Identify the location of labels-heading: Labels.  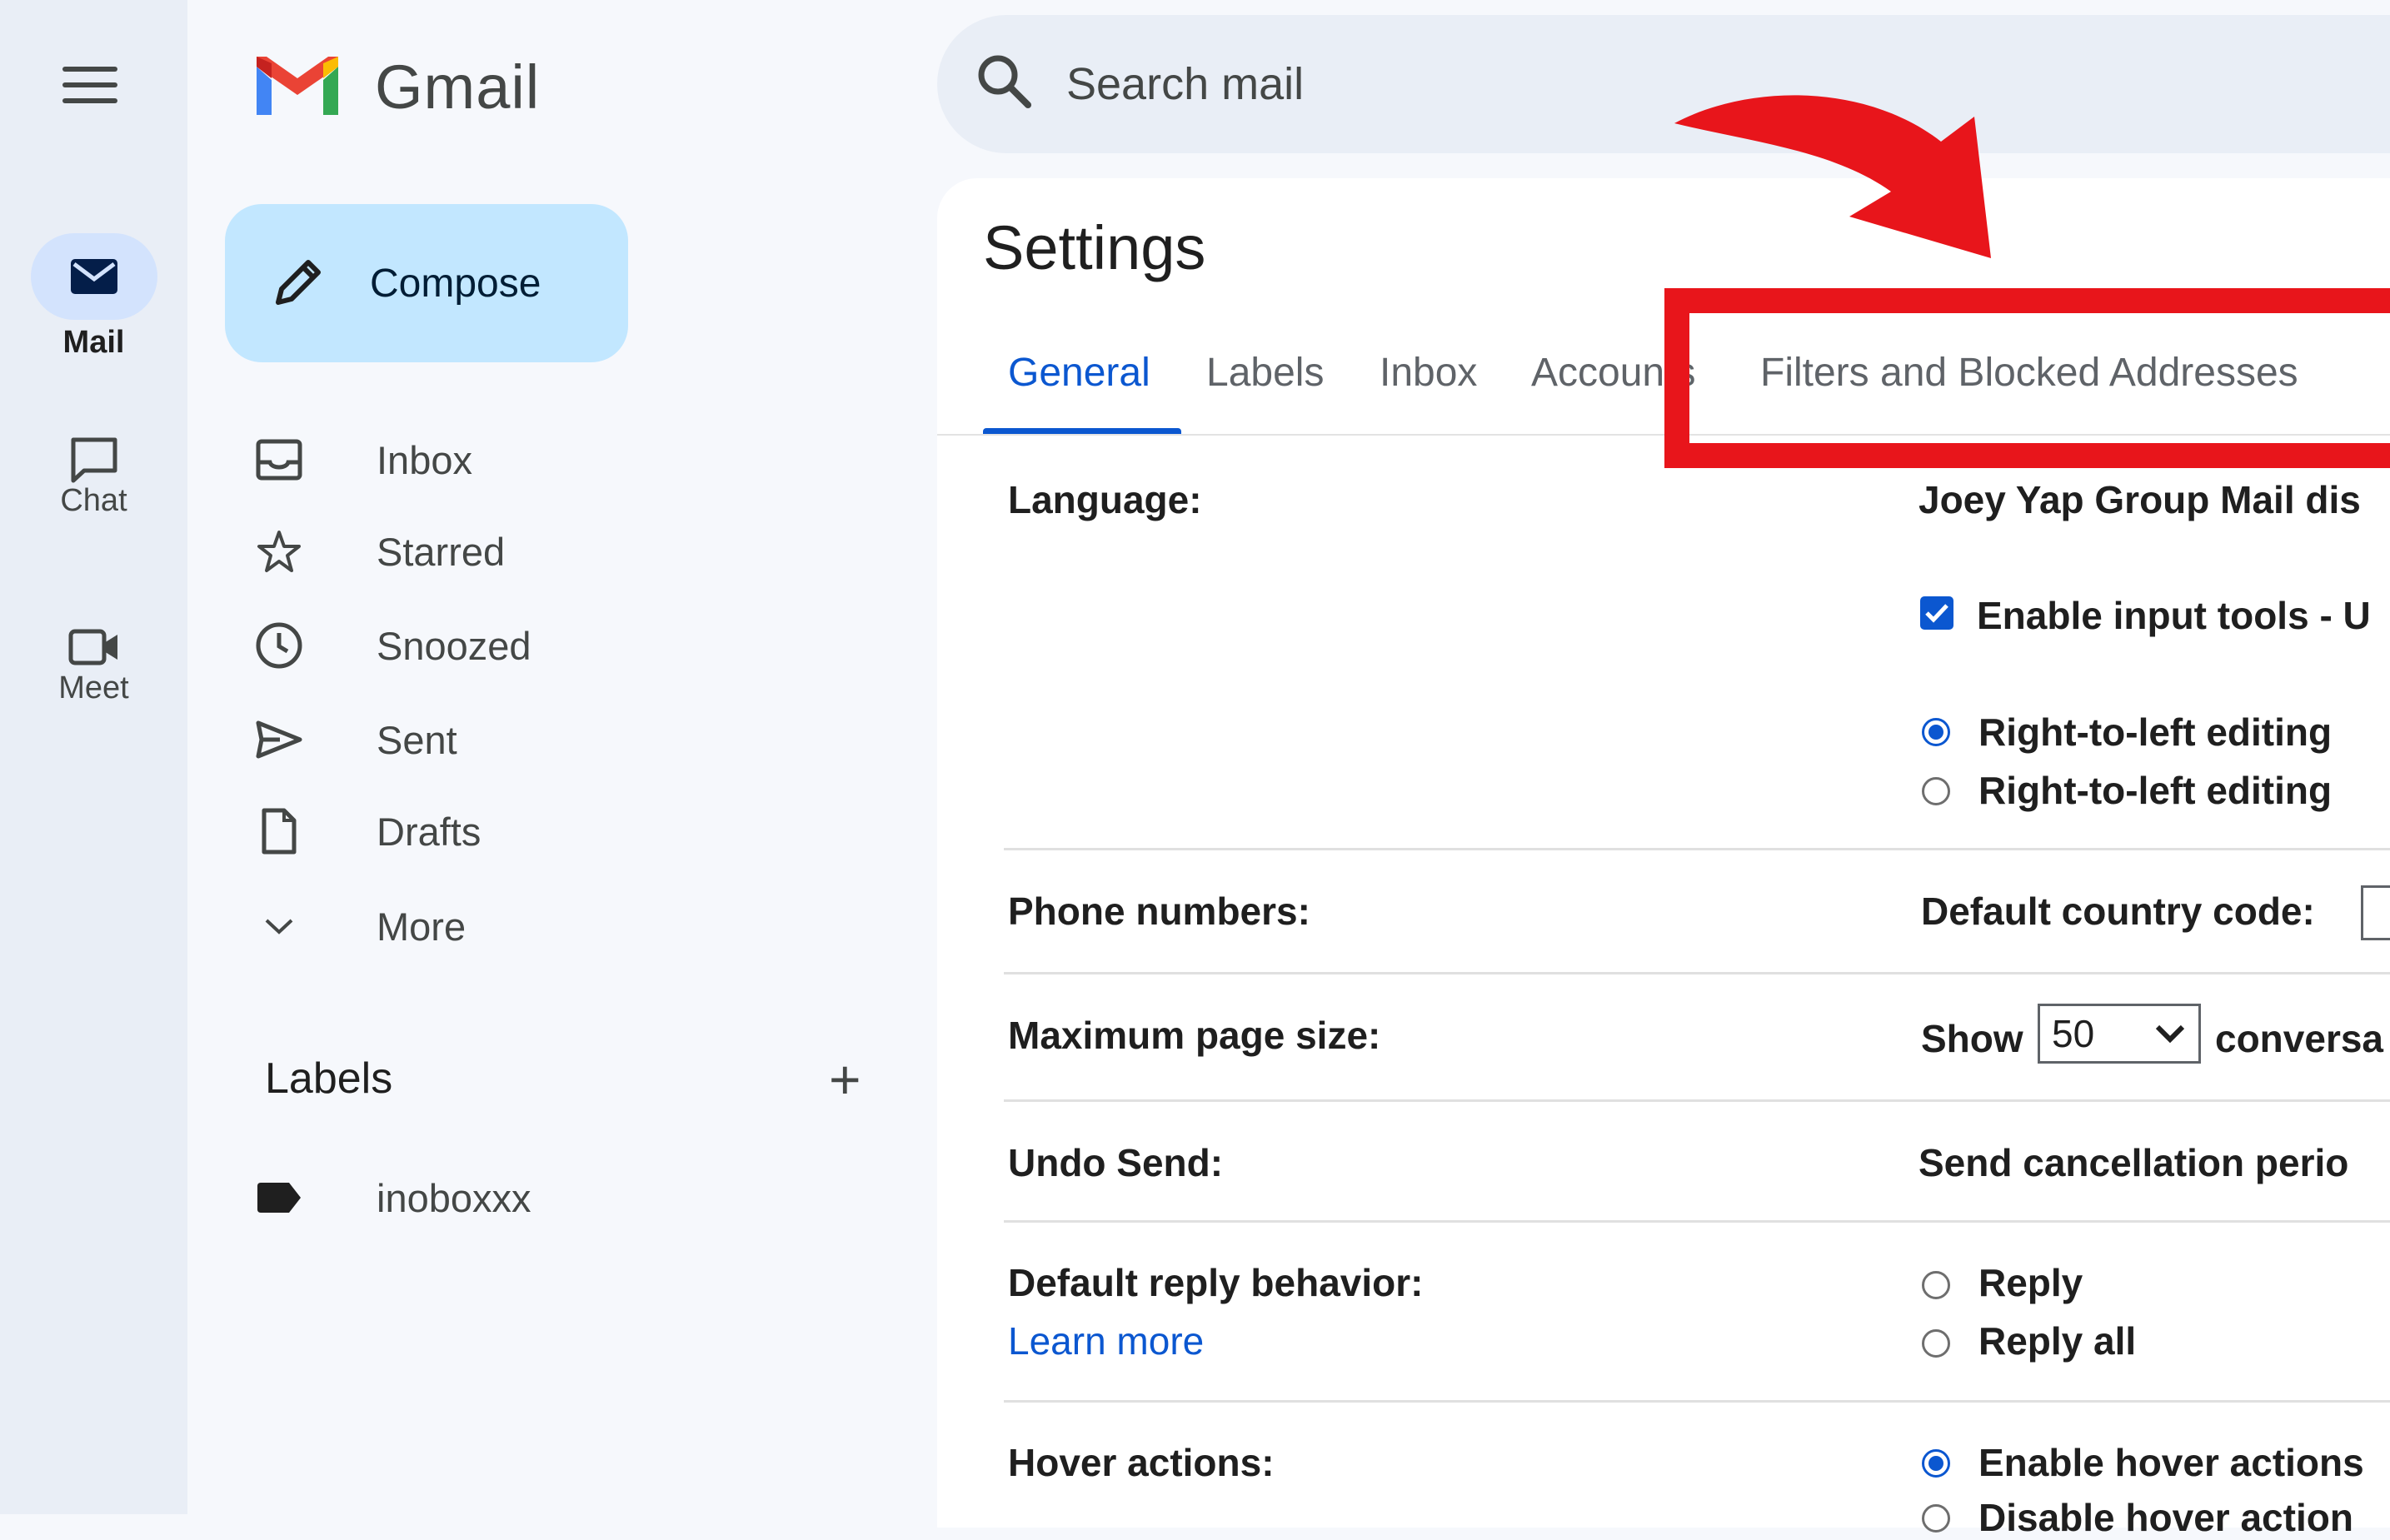
(329, 1078).